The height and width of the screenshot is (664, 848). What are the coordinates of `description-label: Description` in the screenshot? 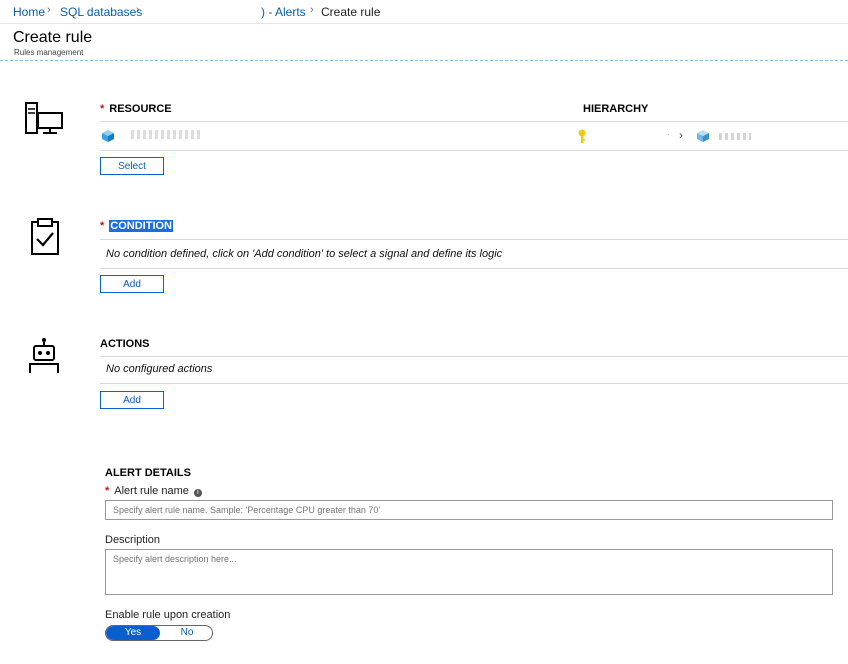 It's located at (133, 540).